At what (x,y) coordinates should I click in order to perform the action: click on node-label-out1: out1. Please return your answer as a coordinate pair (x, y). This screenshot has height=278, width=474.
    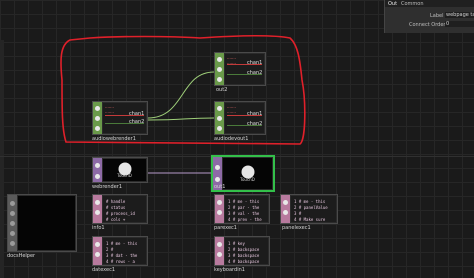
    Looking at the image, I should click on (219, 187).